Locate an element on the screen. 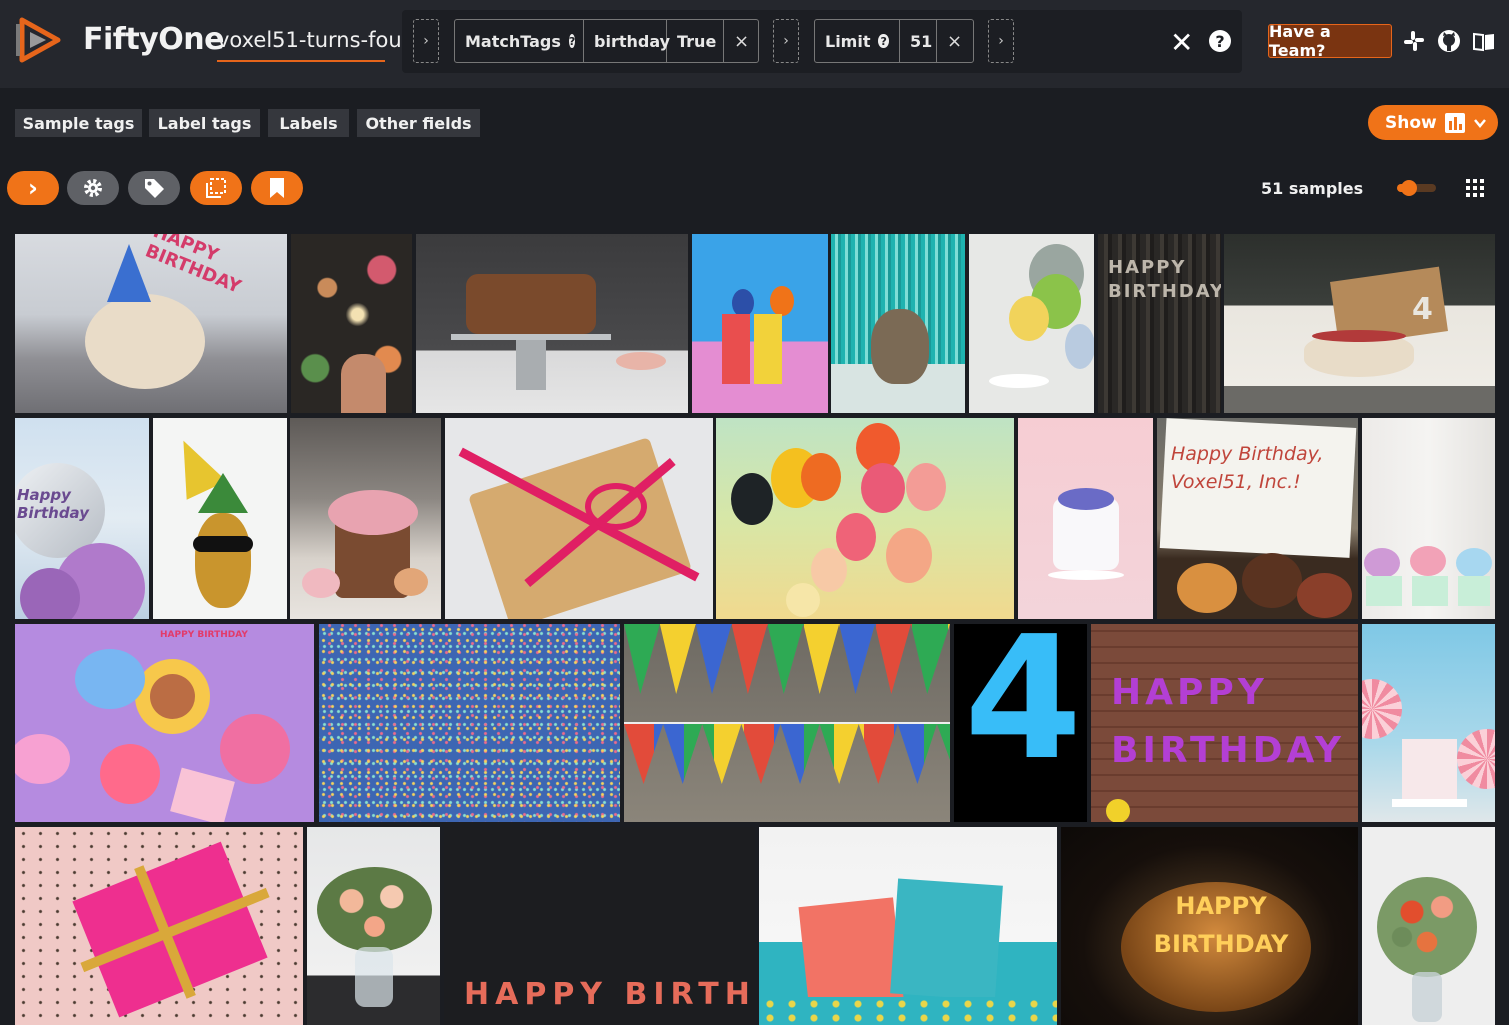  save-view-button is located at coordinates (277, 188).